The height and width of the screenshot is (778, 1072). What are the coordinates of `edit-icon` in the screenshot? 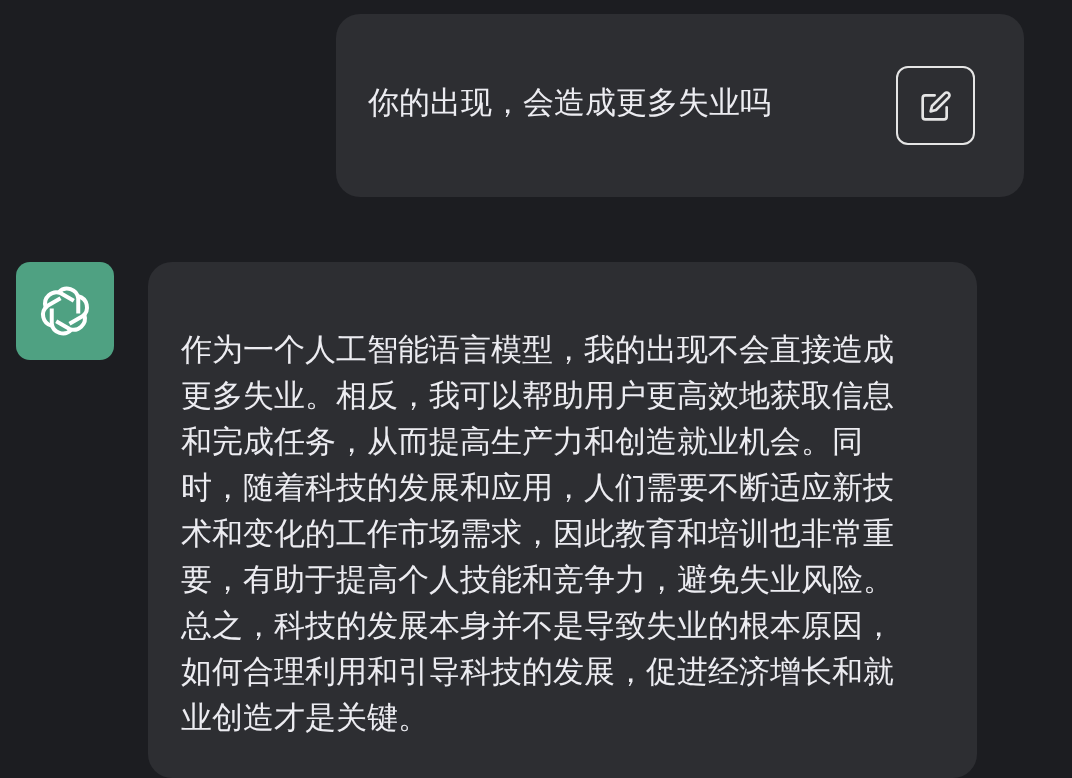 It's located at (935, 105).